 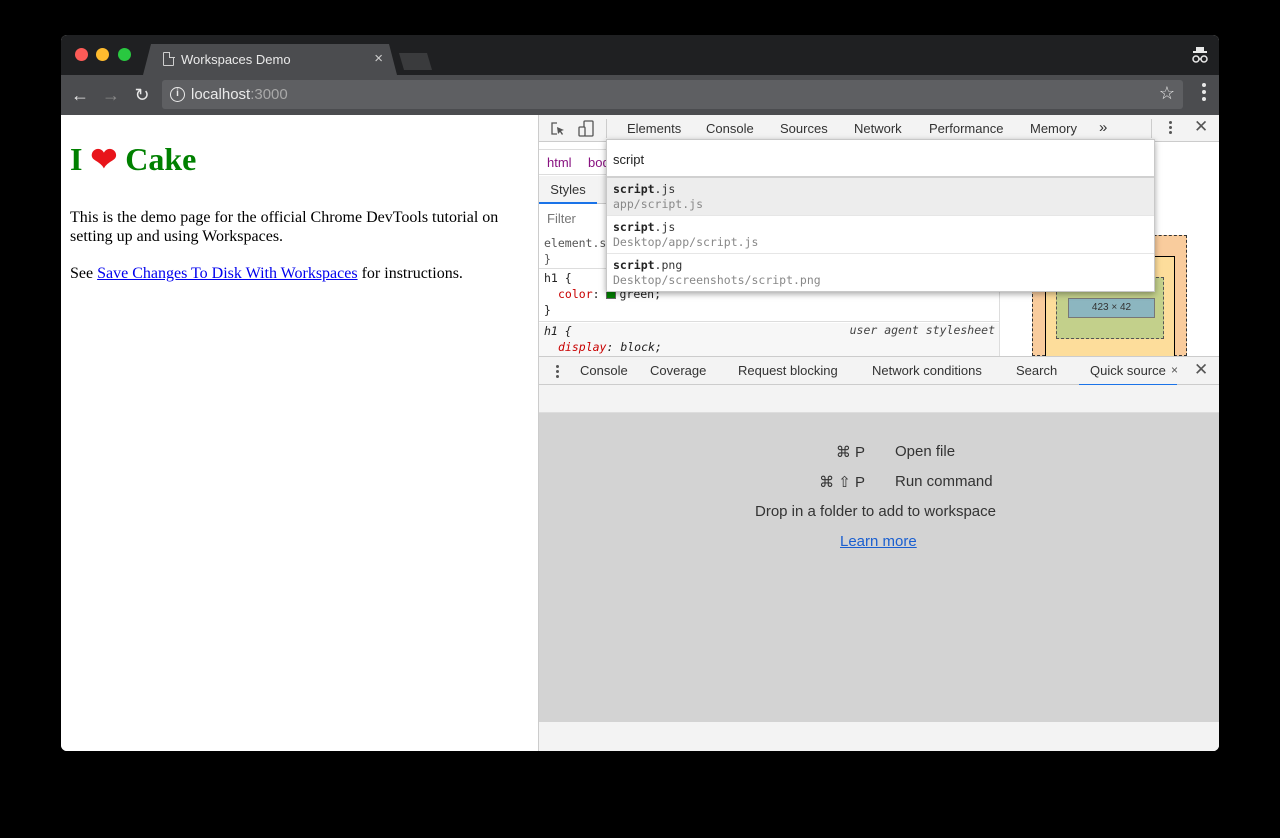 I want to click on address-bar: i localhost:3000 ☆, so click(x=672, y=94).